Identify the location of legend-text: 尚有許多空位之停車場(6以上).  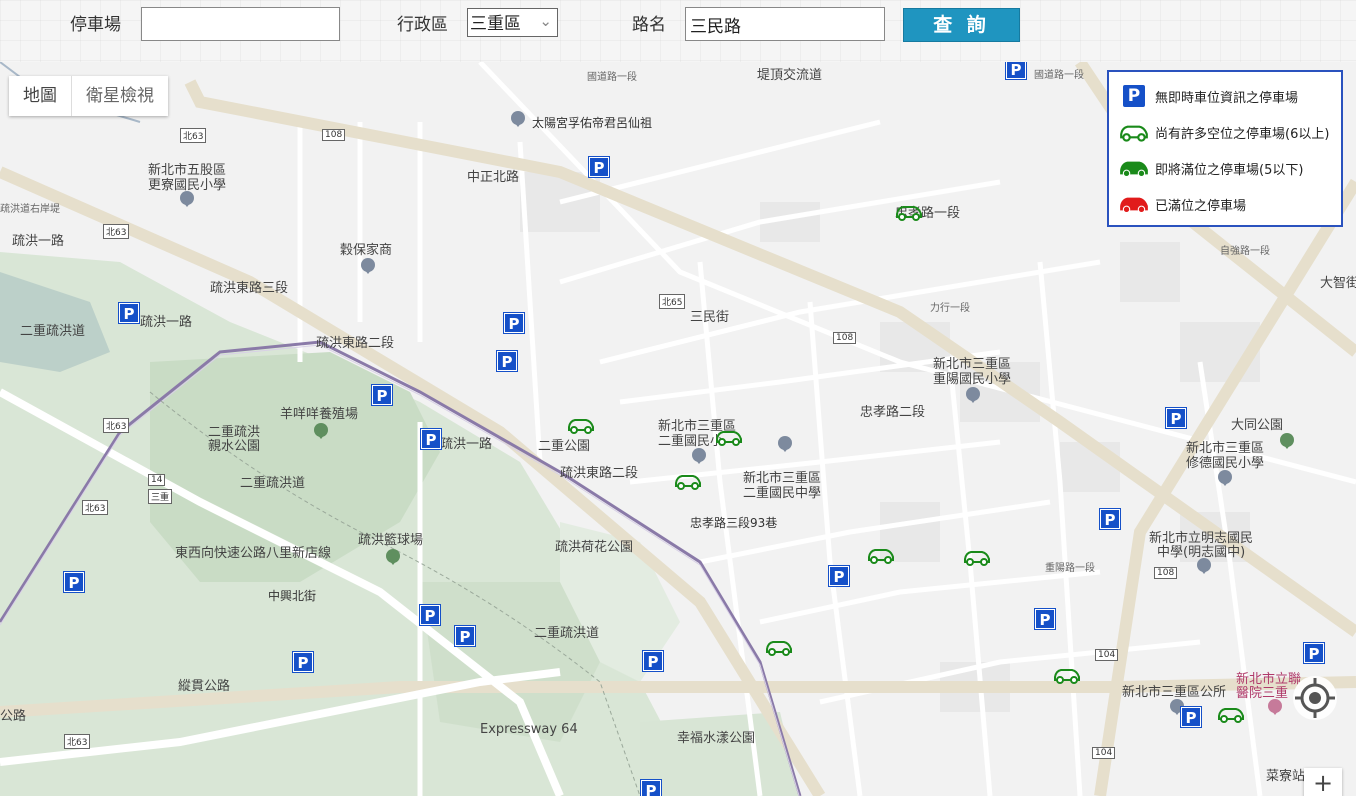
(1242, 134).